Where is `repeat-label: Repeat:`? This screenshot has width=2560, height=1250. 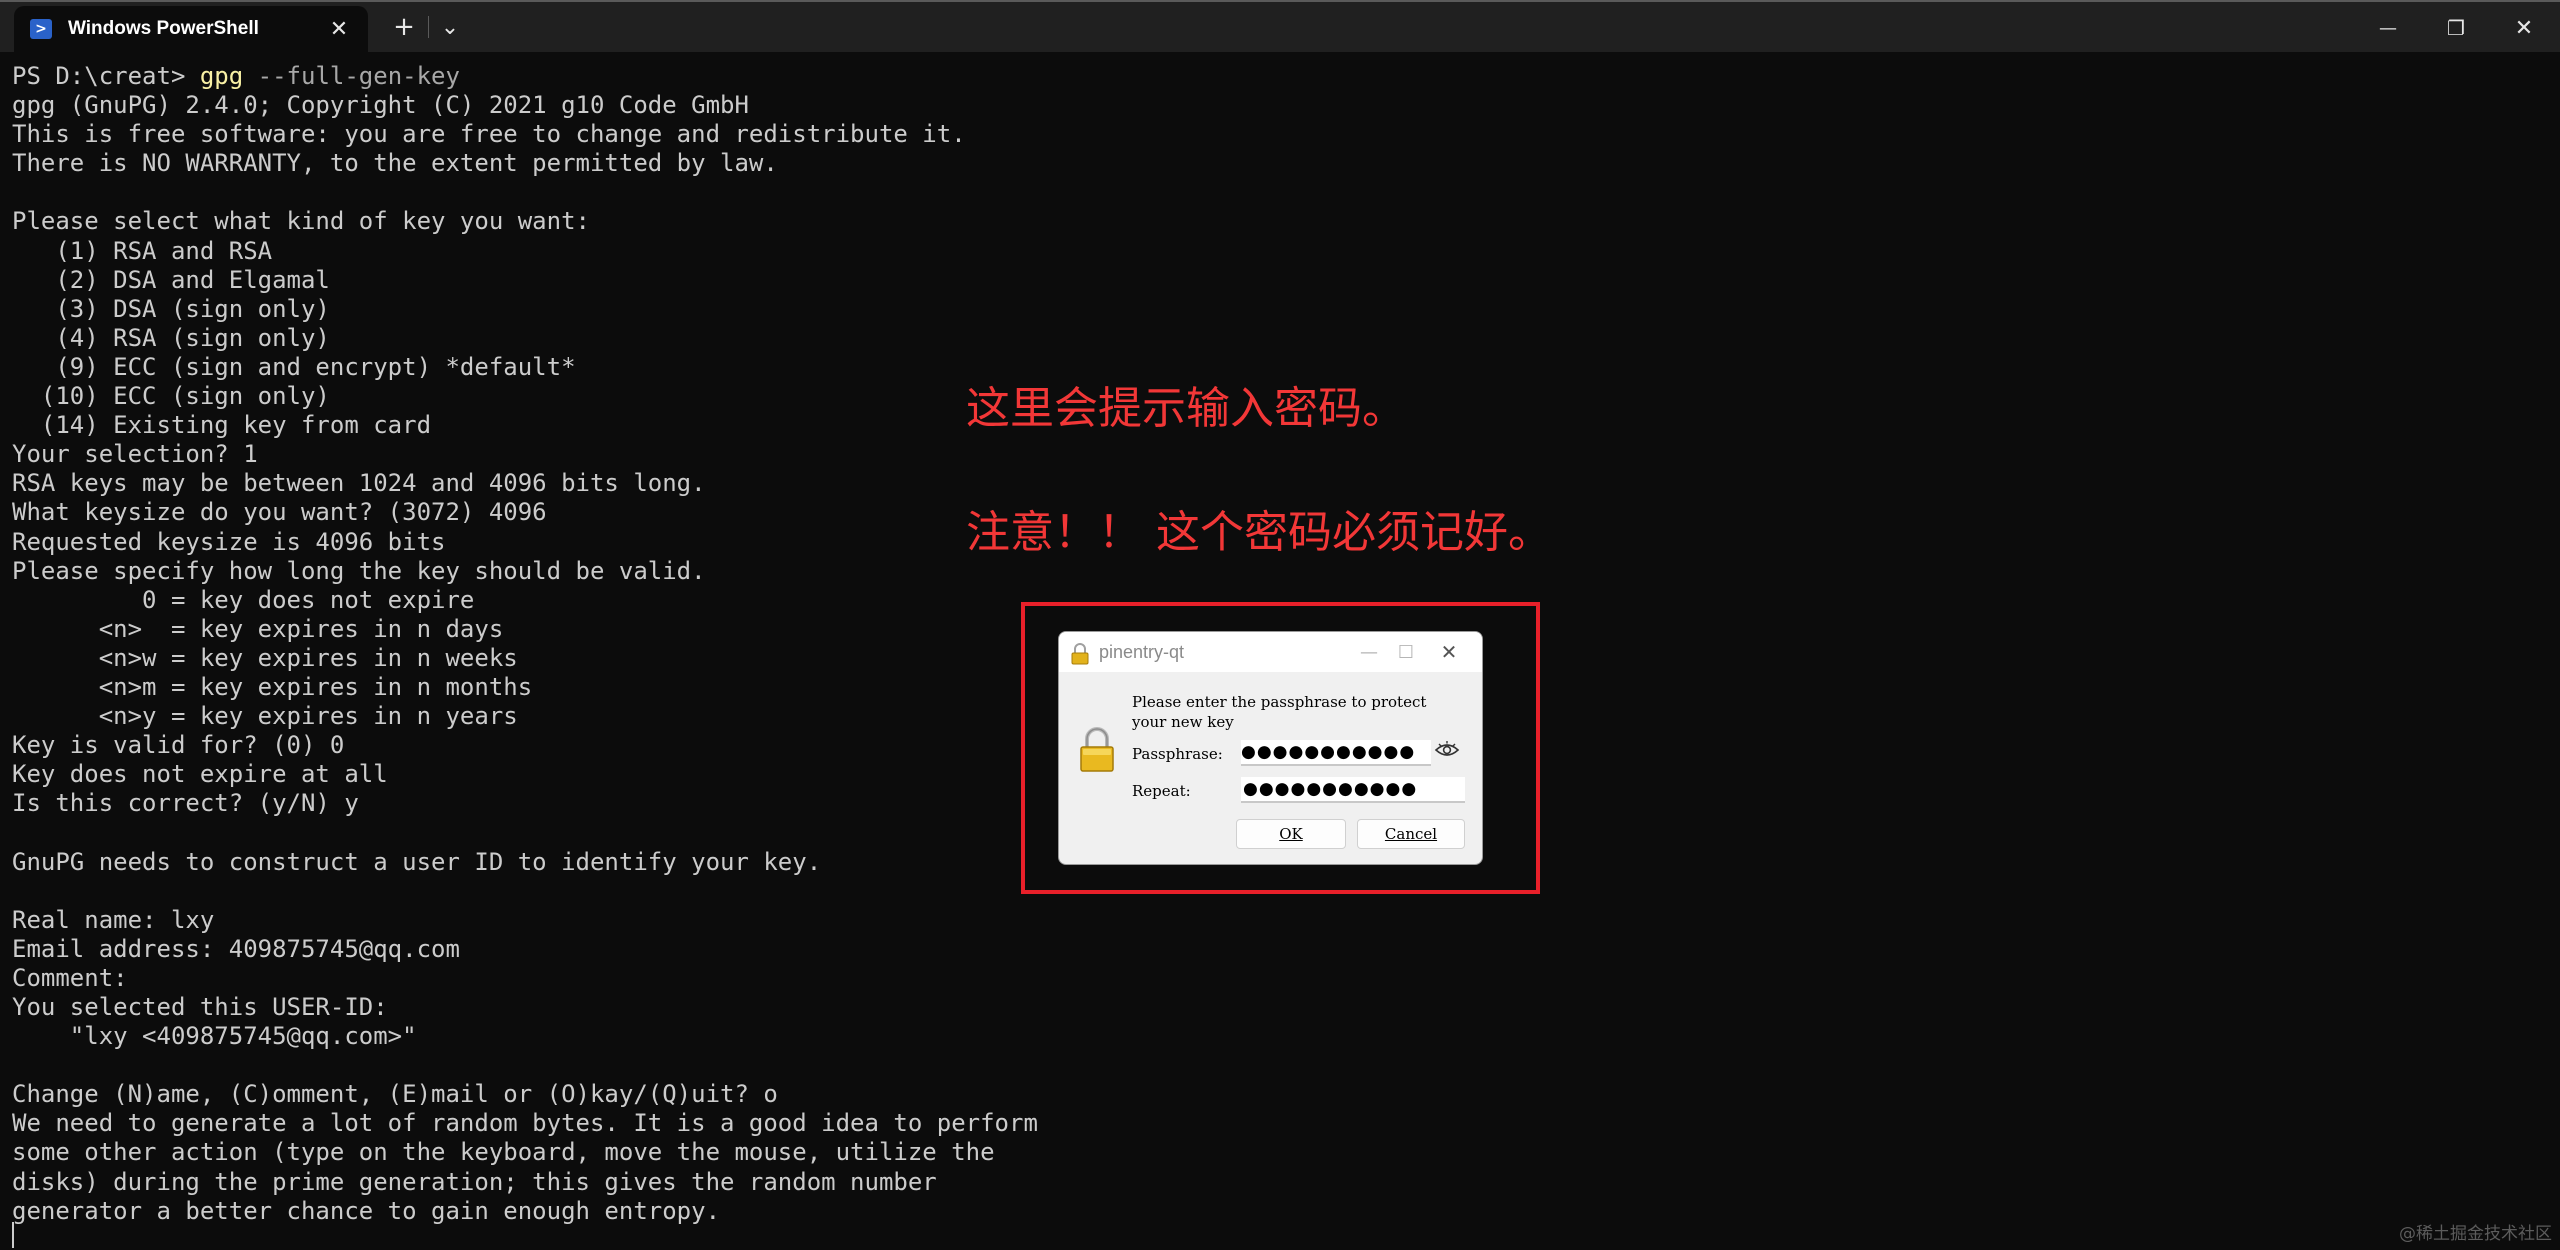
repeat-label: Repeat: is located at coordinates (1161, 791).